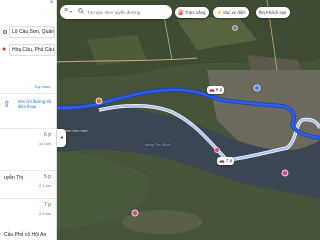  I want to click on chip-gas-station: ⛽Trạm xăng, so click(192, 12).